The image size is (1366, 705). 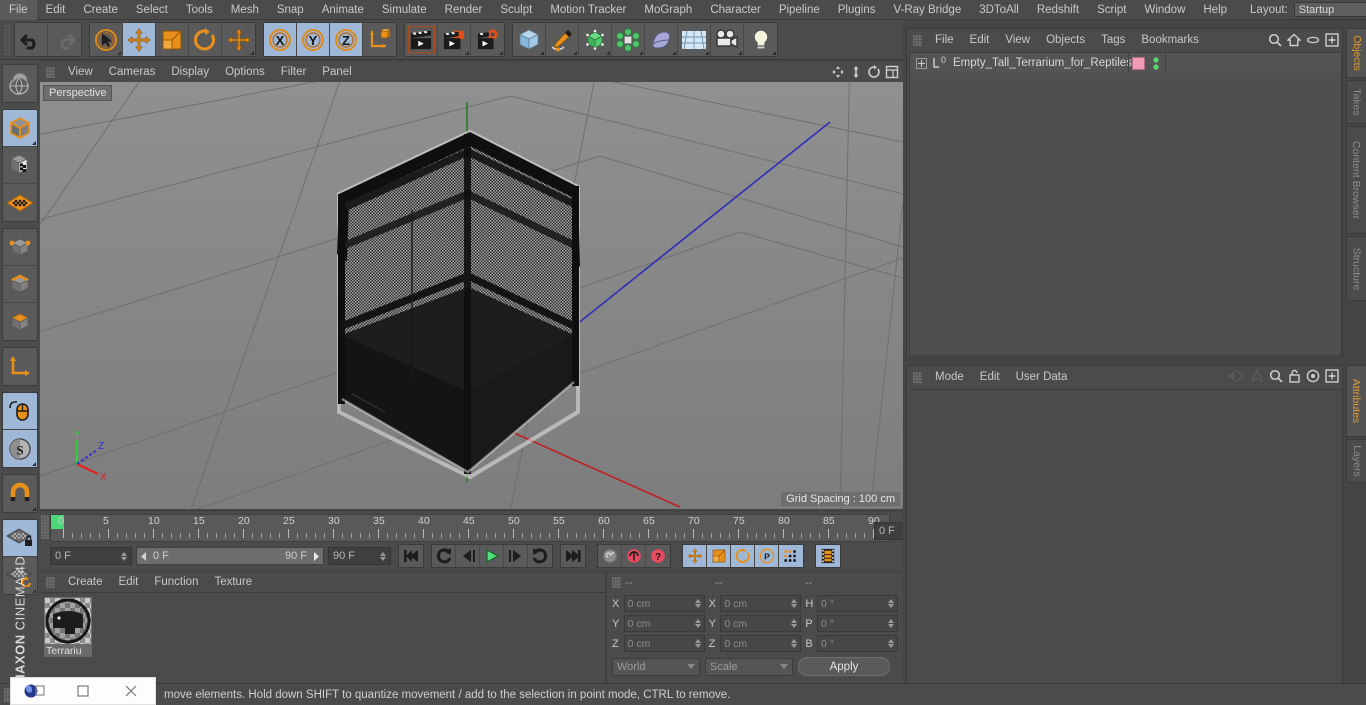 What do you see at coordinates (144, 556) in the screenshot?
I see `range-left-arrow-icon` at bounding box center [144, 556].